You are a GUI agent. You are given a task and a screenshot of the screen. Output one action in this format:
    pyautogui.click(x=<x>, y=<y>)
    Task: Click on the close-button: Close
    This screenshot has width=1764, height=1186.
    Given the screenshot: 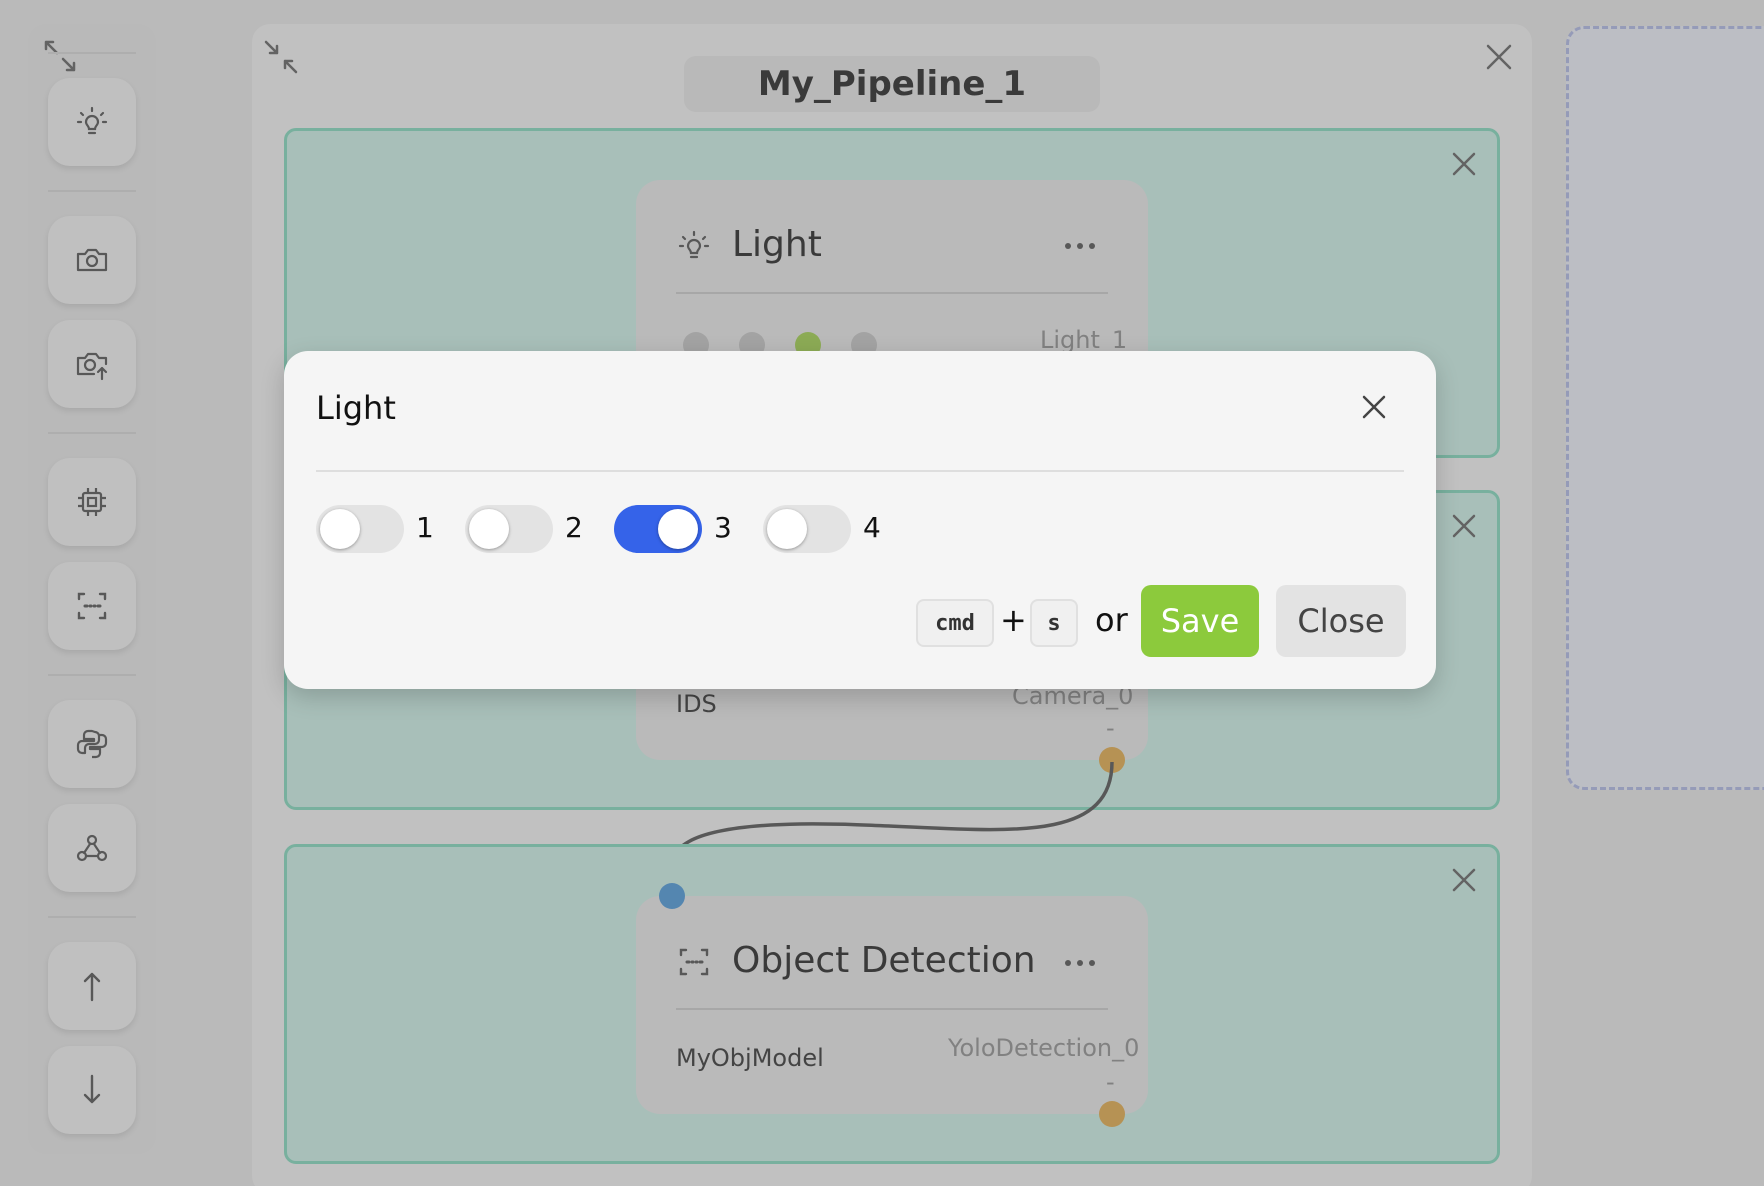 What is the action you would take?
    pyautogui.click(x=1341, y=621)
    